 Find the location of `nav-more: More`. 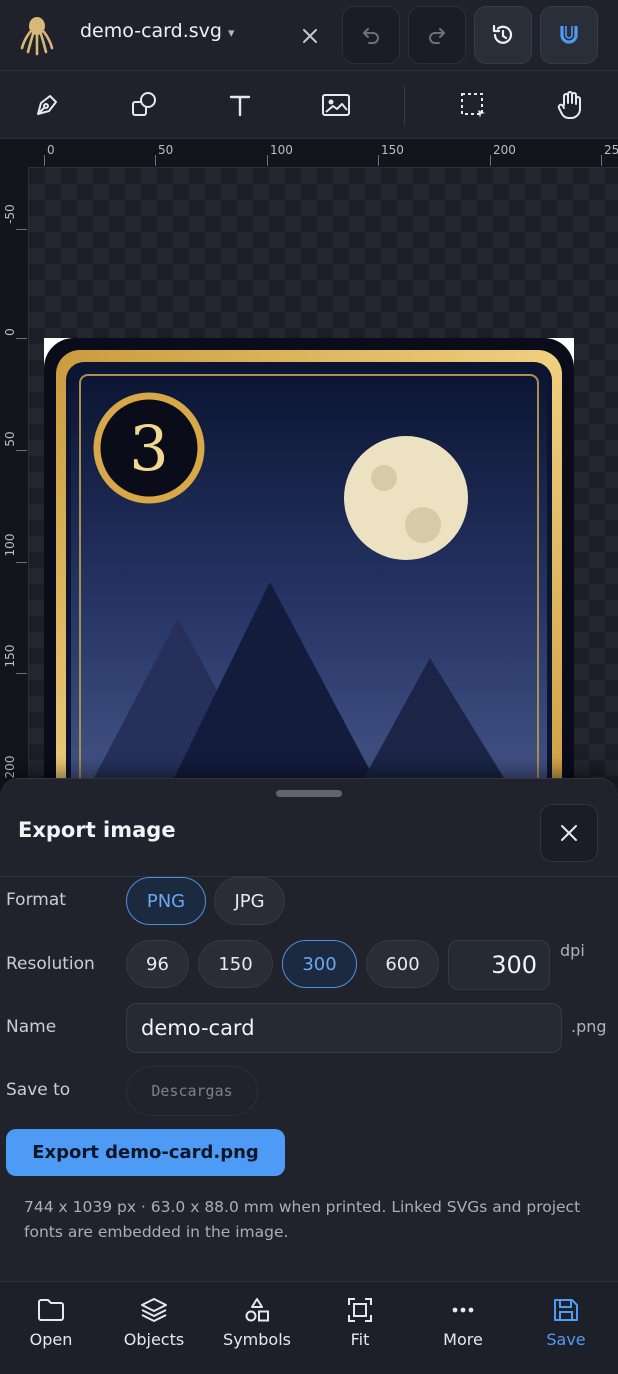

nav-more: More is located at coordinates (463, 1326).